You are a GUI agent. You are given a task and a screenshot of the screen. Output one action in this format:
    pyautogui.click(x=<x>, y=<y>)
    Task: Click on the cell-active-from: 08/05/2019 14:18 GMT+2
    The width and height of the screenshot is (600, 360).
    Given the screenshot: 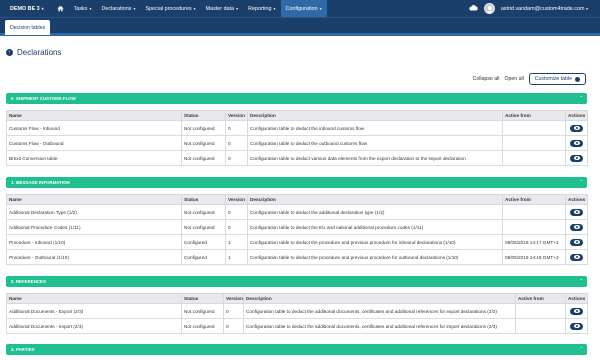 What is the action you would take?
    pyautogui.click(x=534, y=257)
    